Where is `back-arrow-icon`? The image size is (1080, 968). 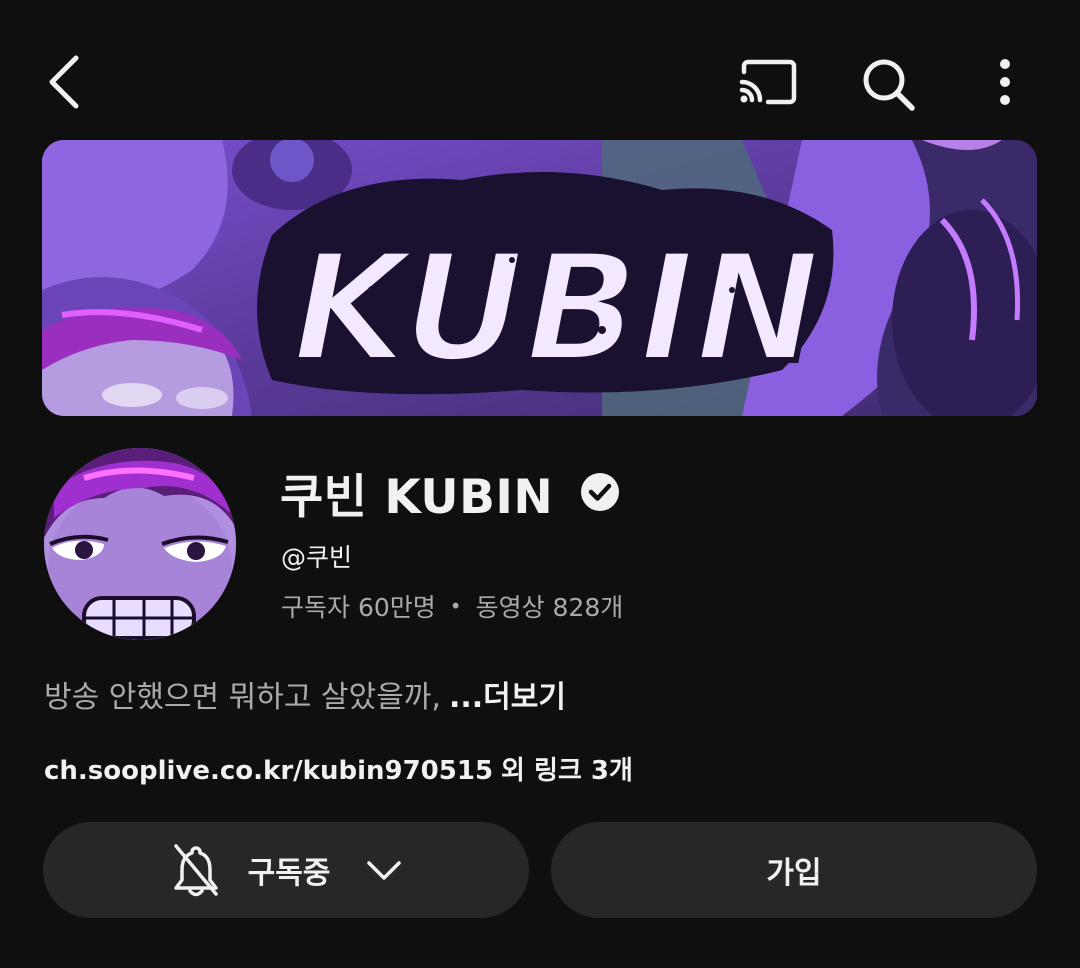 back-arrow-icon is located at coordinates (64, 82).